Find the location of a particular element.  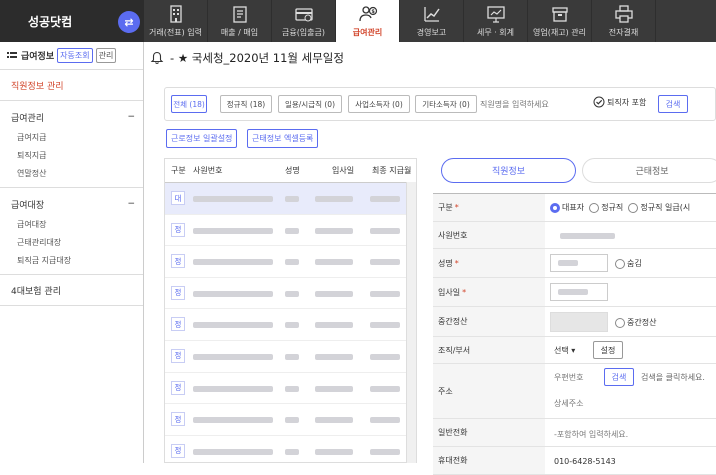

bell-icon is located at coordinates (157, 58).